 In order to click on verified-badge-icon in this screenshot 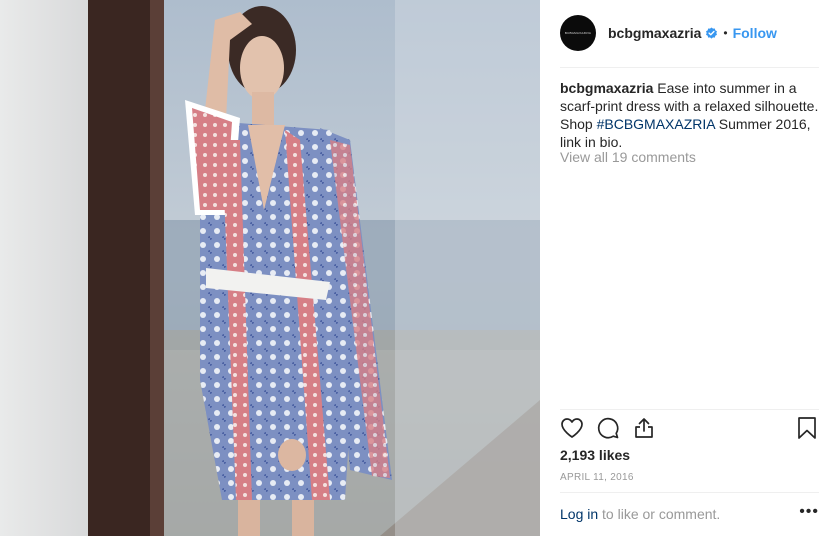, I will do `click(711, 33)`.